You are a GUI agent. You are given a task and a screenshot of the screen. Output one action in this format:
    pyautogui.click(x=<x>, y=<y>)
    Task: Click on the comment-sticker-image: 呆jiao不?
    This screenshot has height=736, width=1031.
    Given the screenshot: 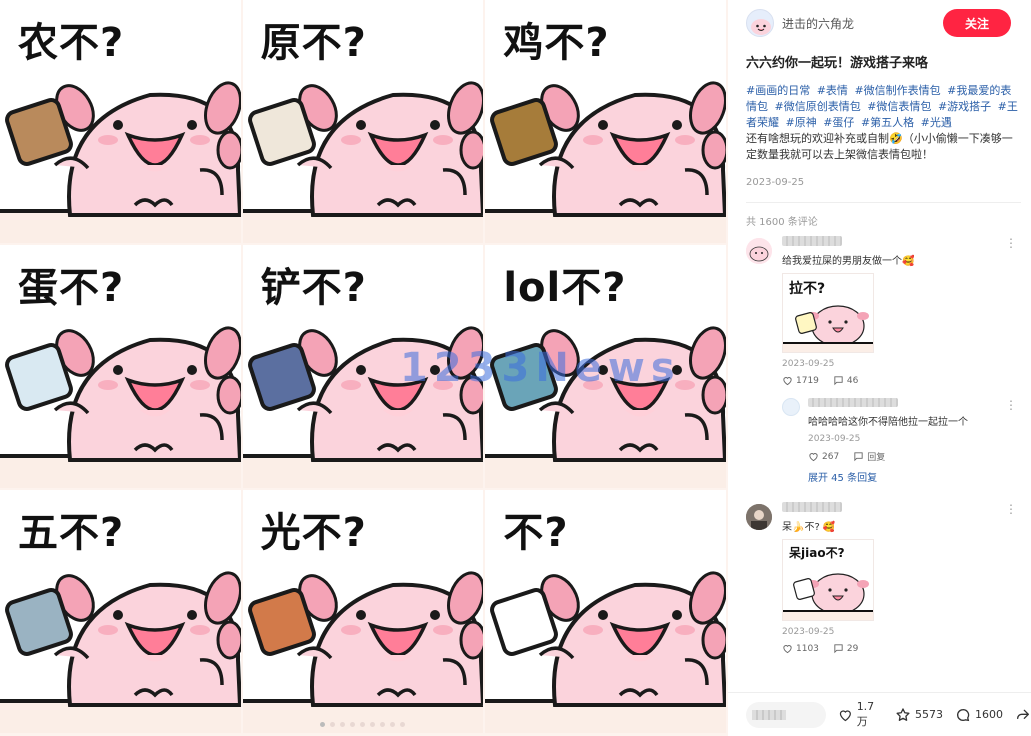 What is the action you would take?
    pyautogui.click(x=828, y=580)
    